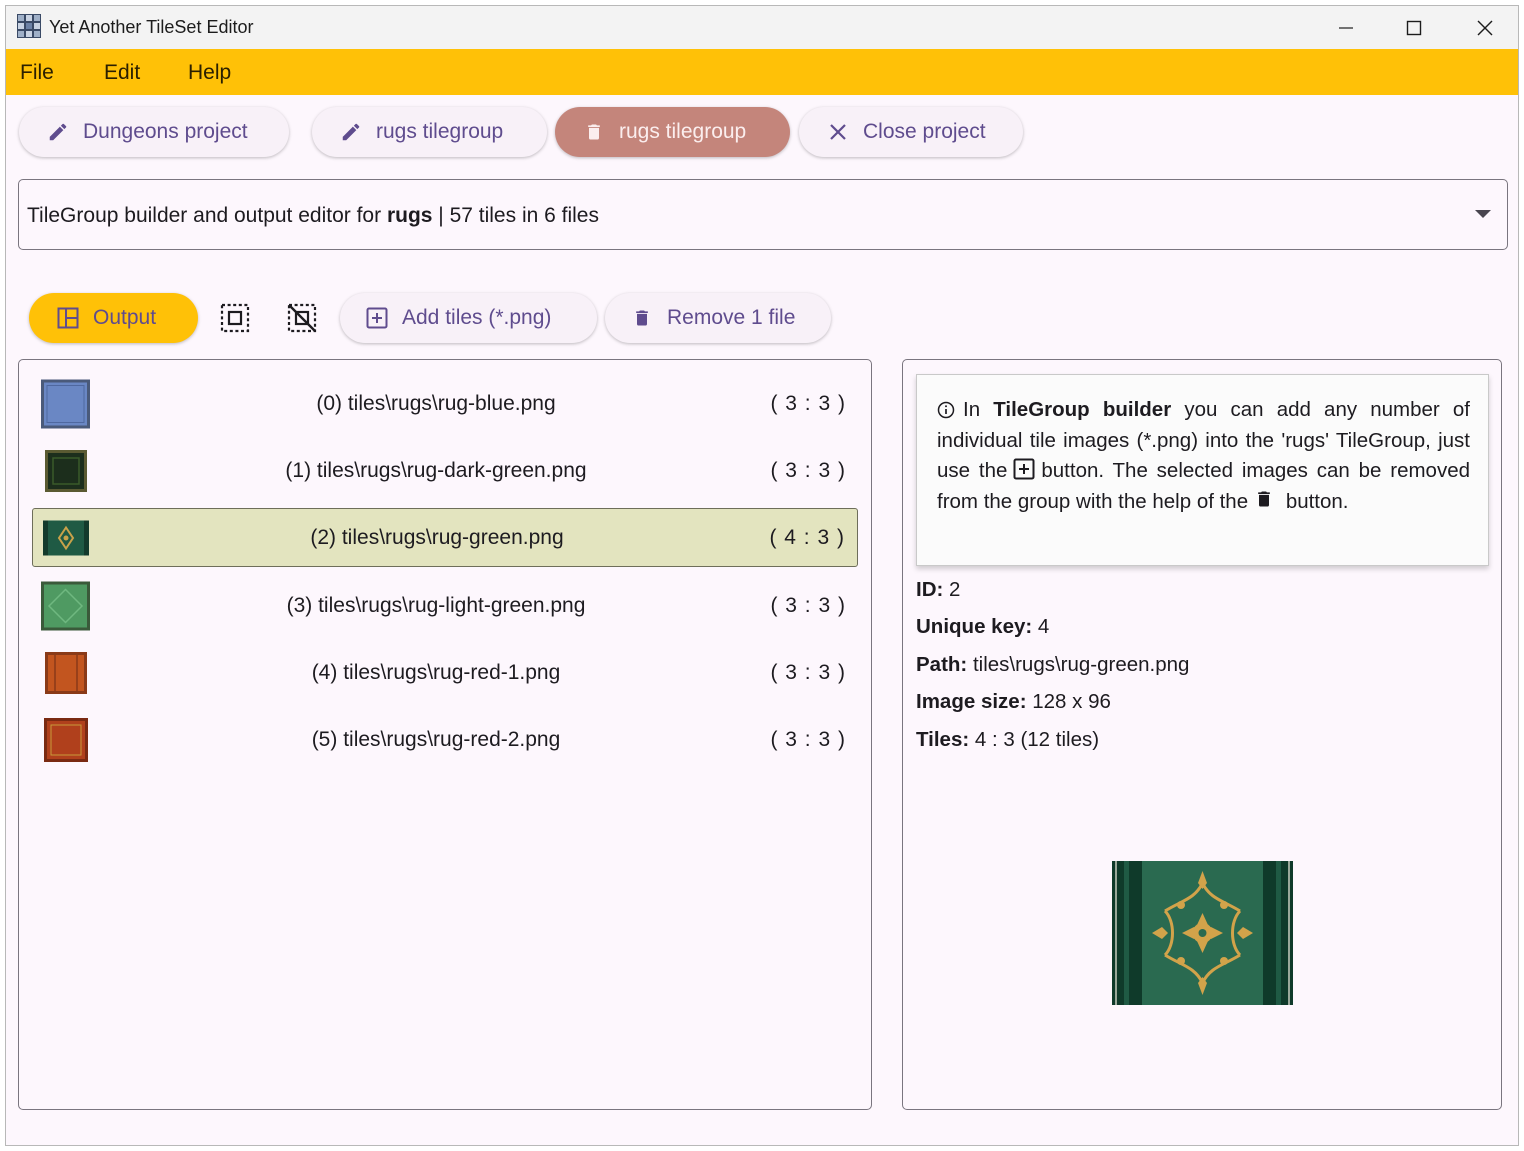 Image resolution: width=1524 pixels, height=1151 pixels. Describe the element at coordinates (409, 215) in the screenshot. I see `selector-group-name: rugs` at that location.